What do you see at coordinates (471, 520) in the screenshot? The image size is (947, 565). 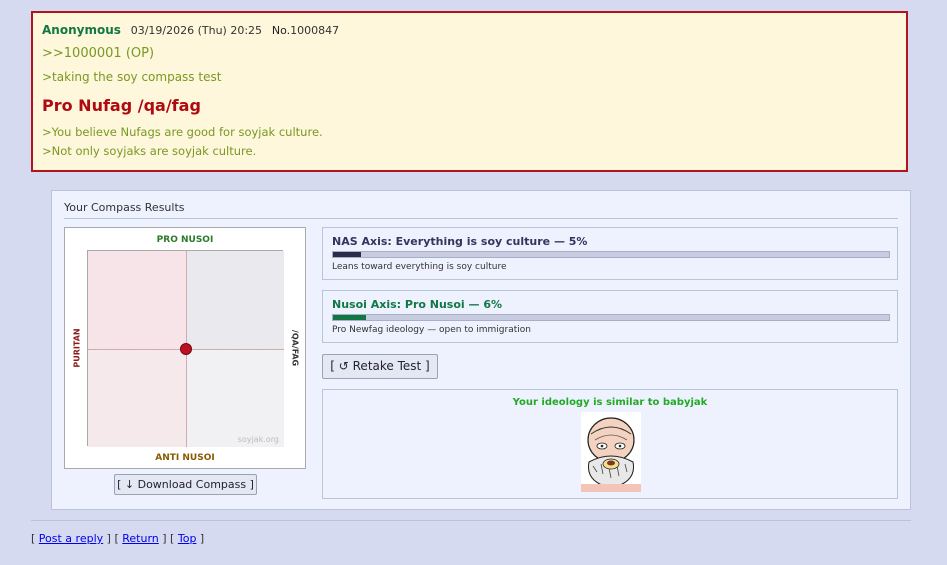 I see `footer-divider` at bounding box center [471, 520].